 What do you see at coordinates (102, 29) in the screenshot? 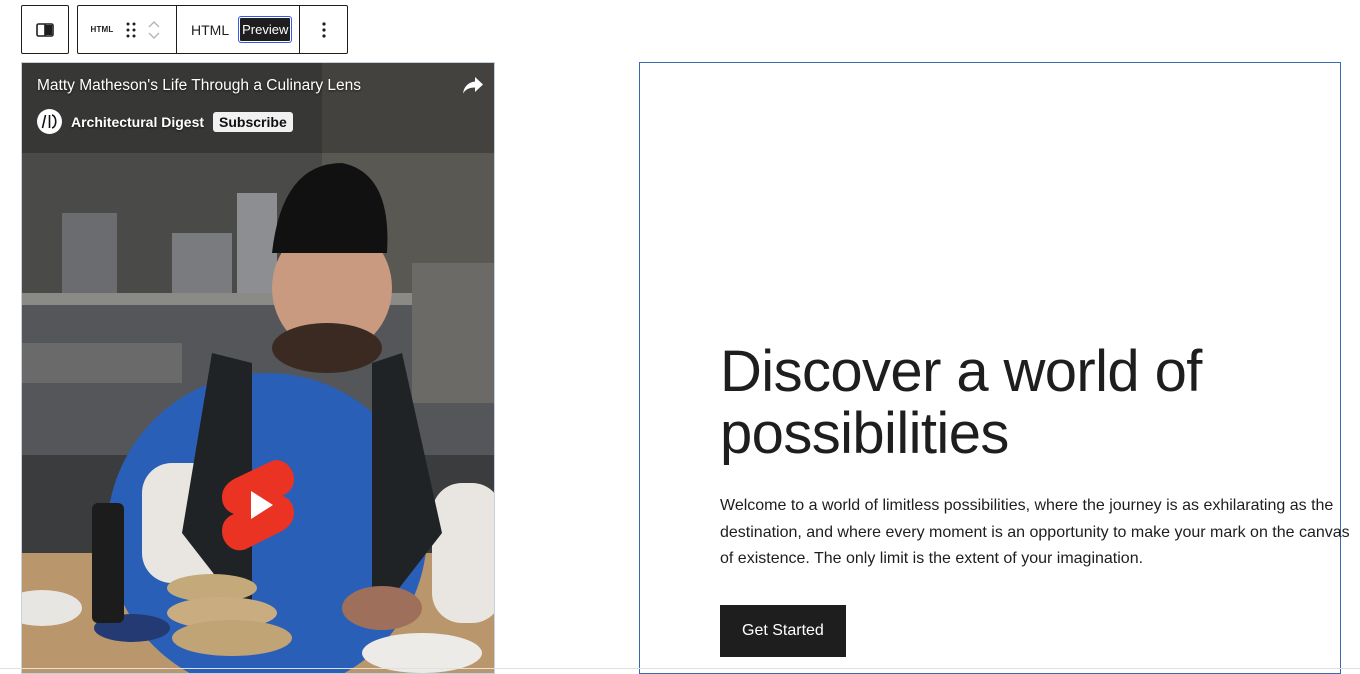
I see `block-type-button: HTML` at bounding box center [102, 29].